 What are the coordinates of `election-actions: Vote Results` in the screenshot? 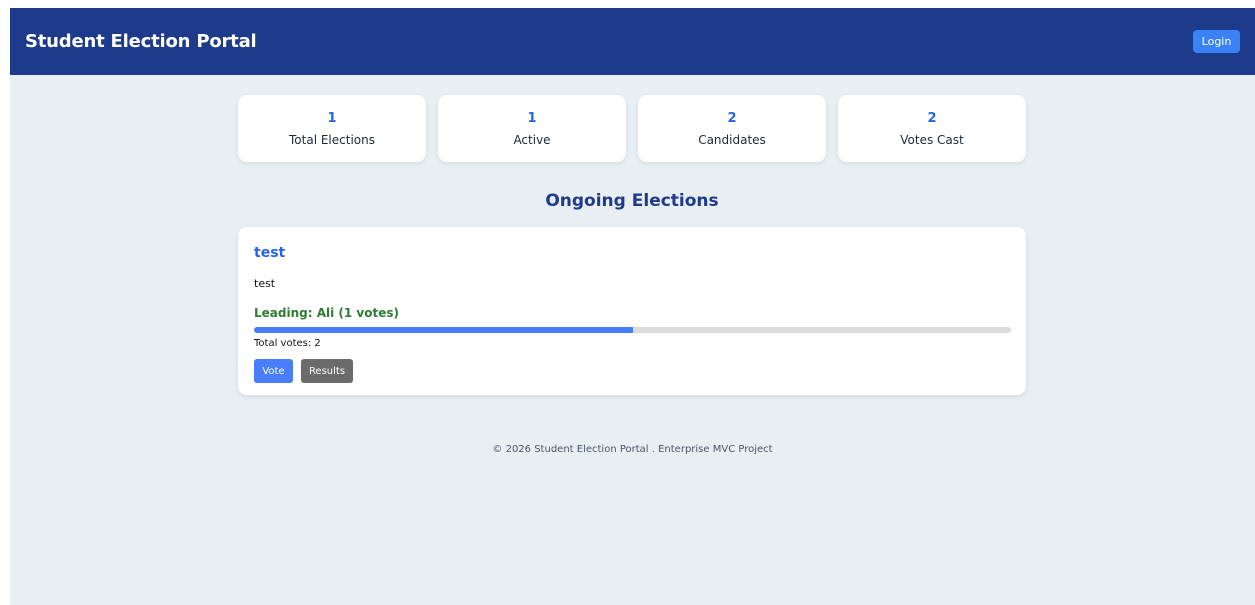 It's located at (632, 371).